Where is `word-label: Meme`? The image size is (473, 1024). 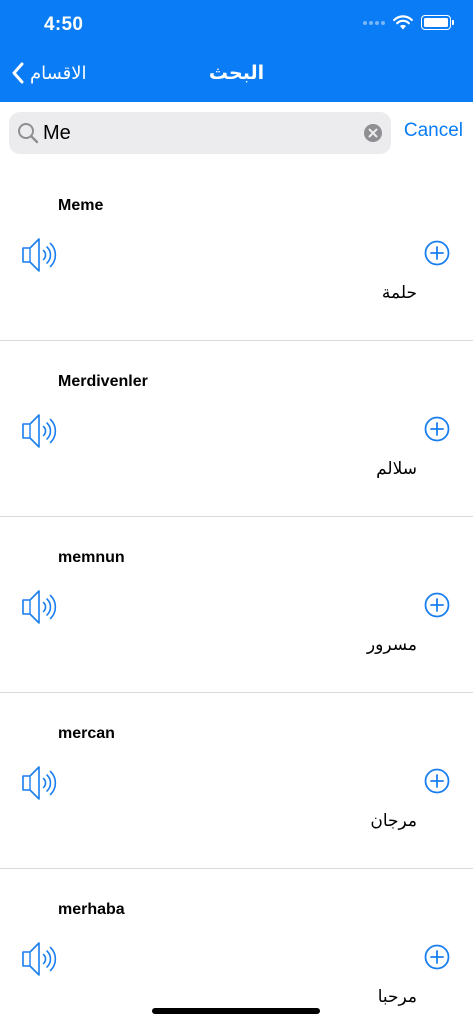
word-label: Meme is located at coordinates (81, 205).